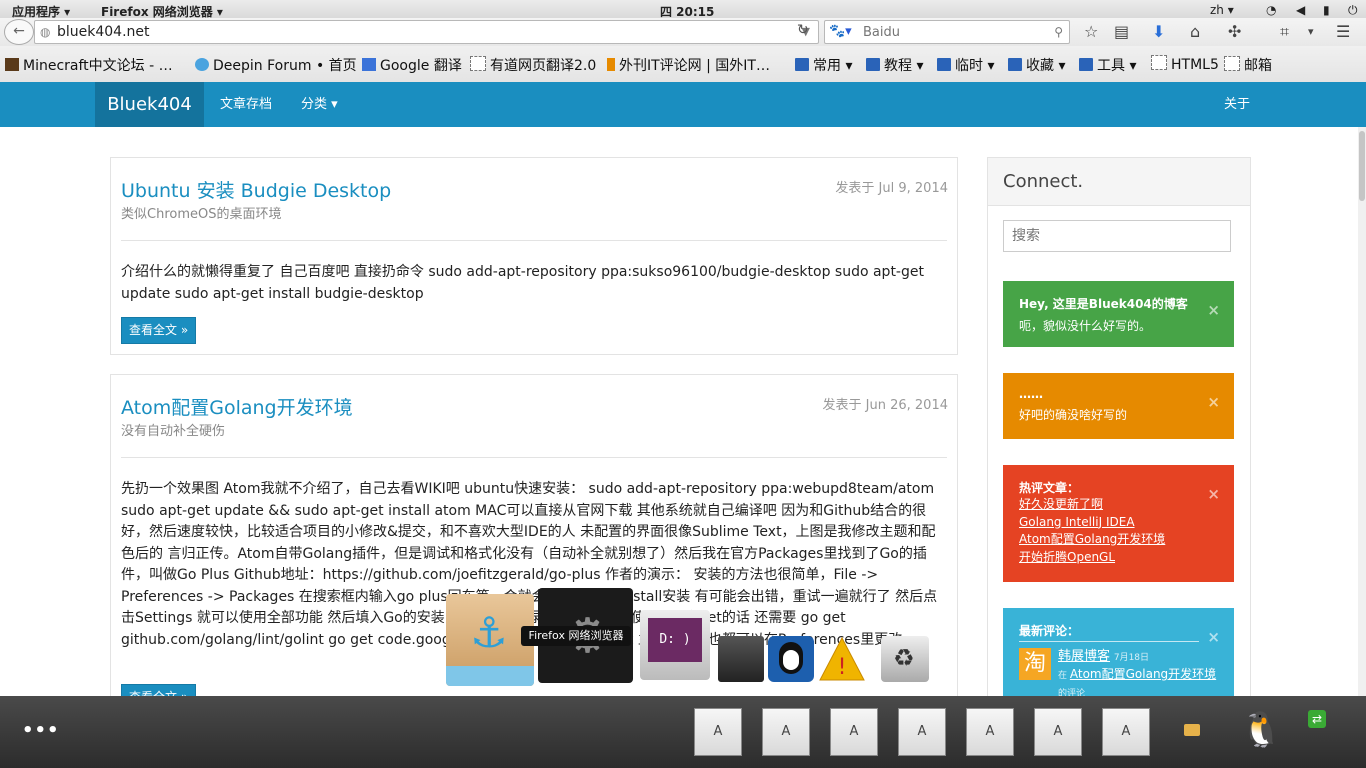 The image size is (1366, 768). I want to click on addon-dropdown-icon: ▾, so click(1311, 31).